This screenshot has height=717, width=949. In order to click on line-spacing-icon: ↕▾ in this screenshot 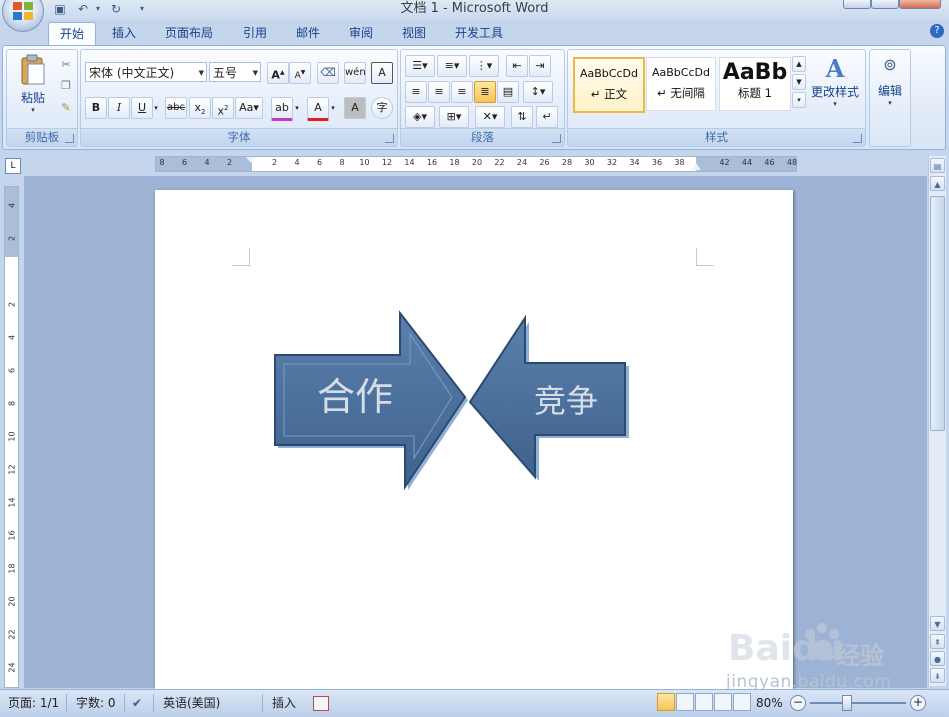, I will do `click(538, 92)`.